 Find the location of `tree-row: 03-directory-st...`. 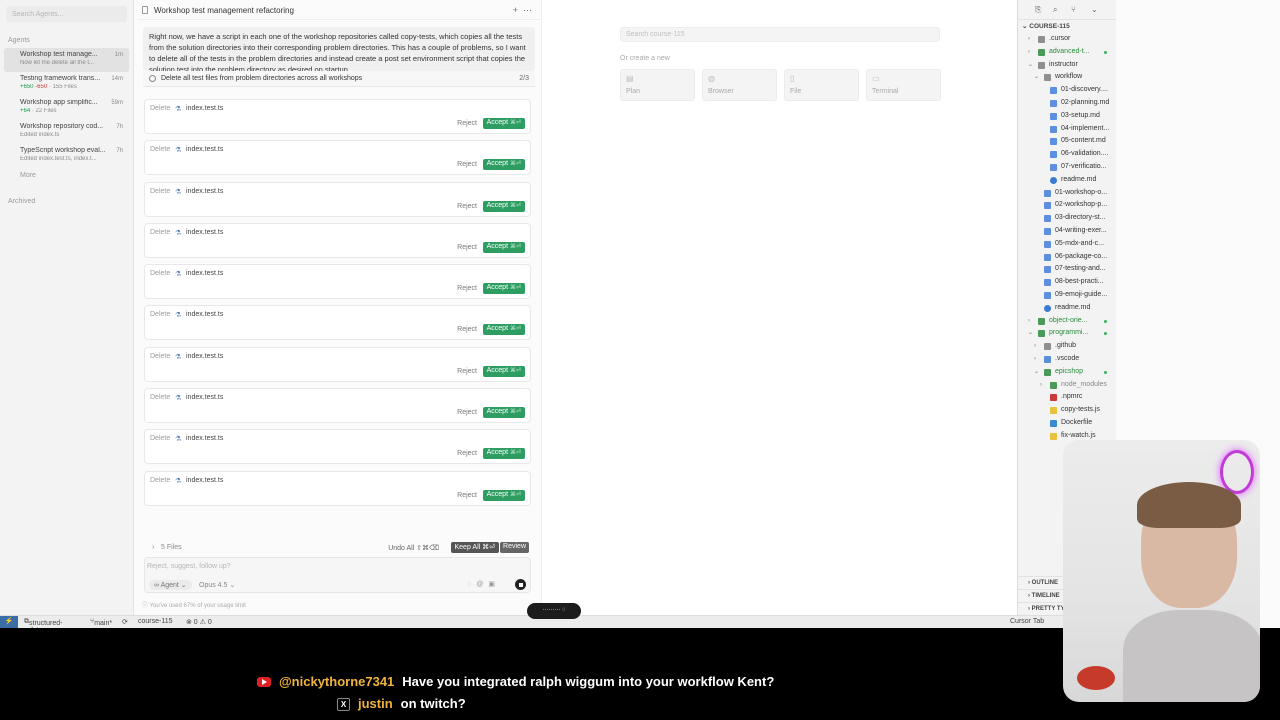

tree-row: 03-directory-st... is located at coordinates (1067, 218).